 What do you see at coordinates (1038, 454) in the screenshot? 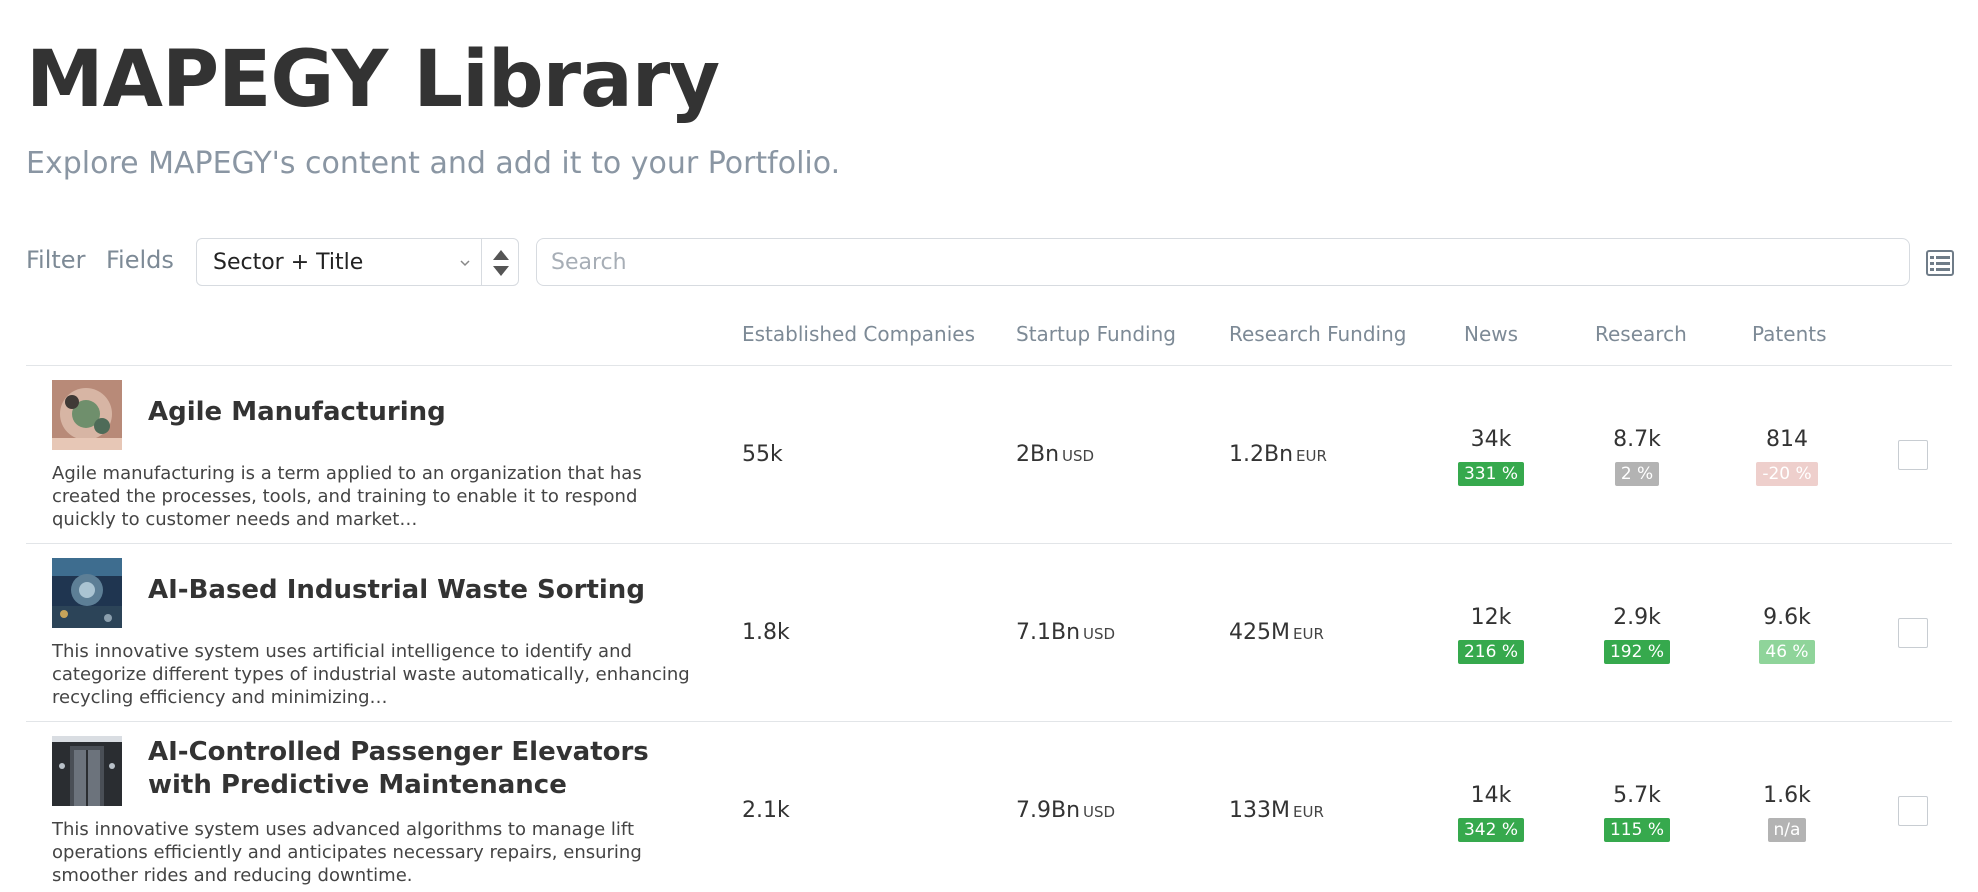
I see `startup-funding-value: 2Bn` at bounding box center [1038, 454].